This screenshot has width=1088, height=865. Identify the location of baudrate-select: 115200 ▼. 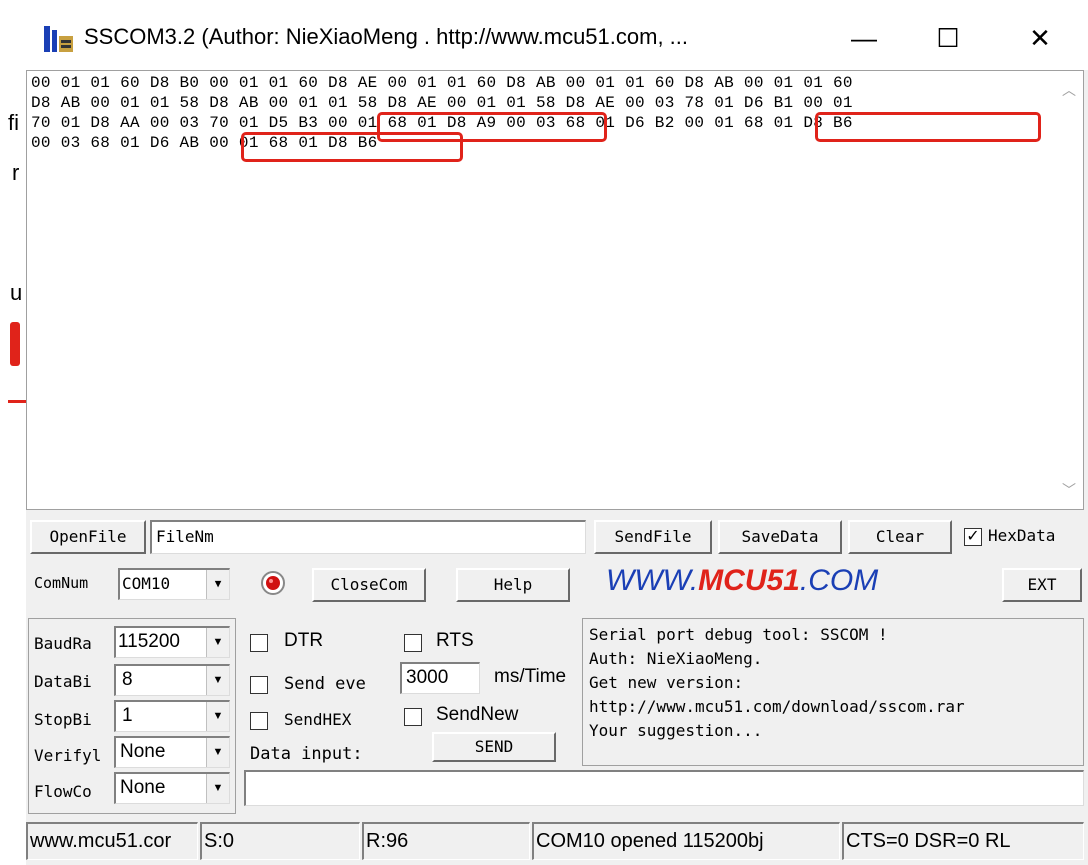
(172, 642).